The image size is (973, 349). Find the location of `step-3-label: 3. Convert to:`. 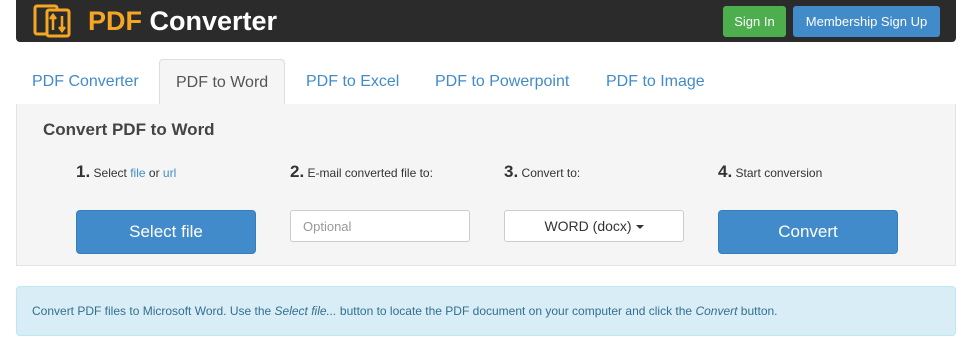

step-3-label: 3. Convert to: is located at coordinates (542, 172).